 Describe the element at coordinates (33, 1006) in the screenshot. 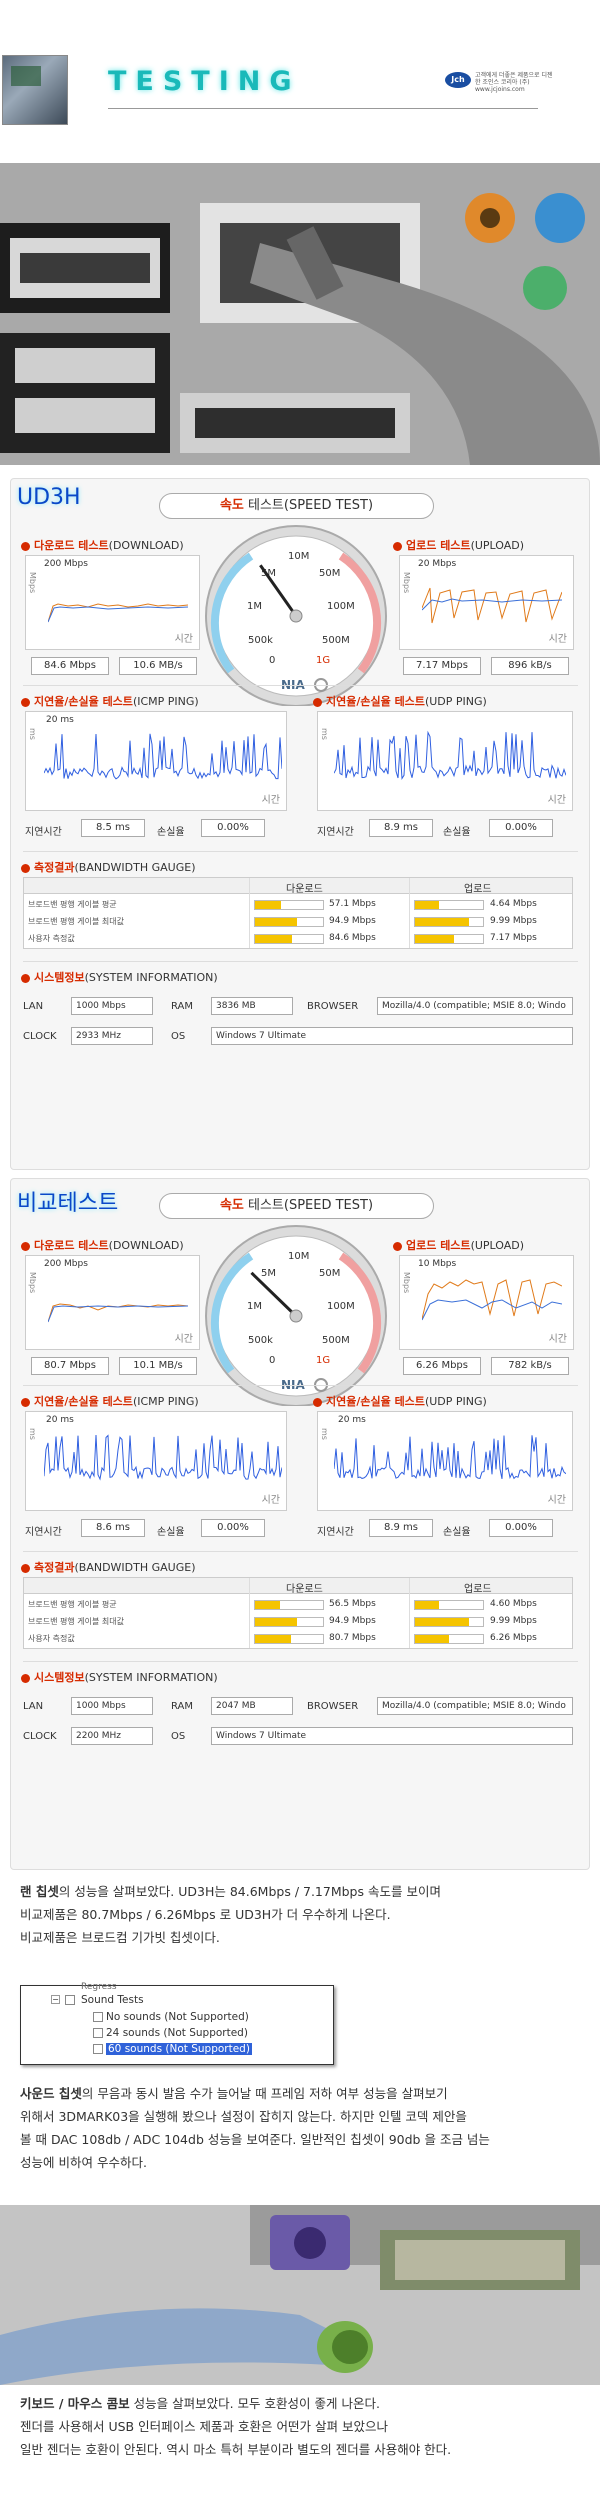

I see `lan-label: LAN` at that location.